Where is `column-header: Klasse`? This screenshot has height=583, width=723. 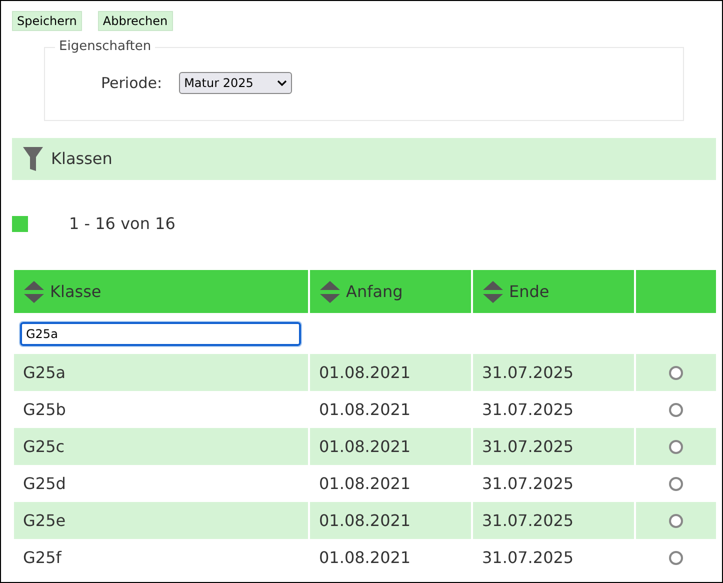
column-header: Klasse is located at coordinates (161, 291).